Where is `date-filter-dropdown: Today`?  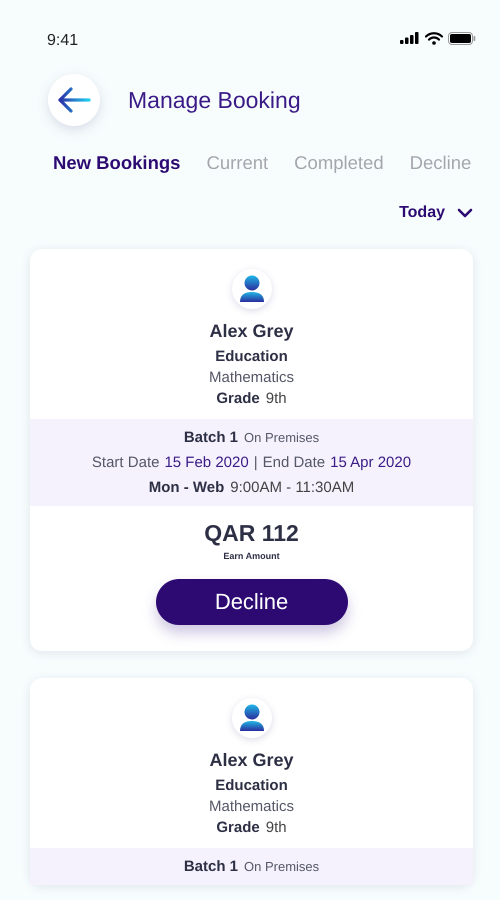 date-filter-dropdown: Today is located at coordinates (436, 213).